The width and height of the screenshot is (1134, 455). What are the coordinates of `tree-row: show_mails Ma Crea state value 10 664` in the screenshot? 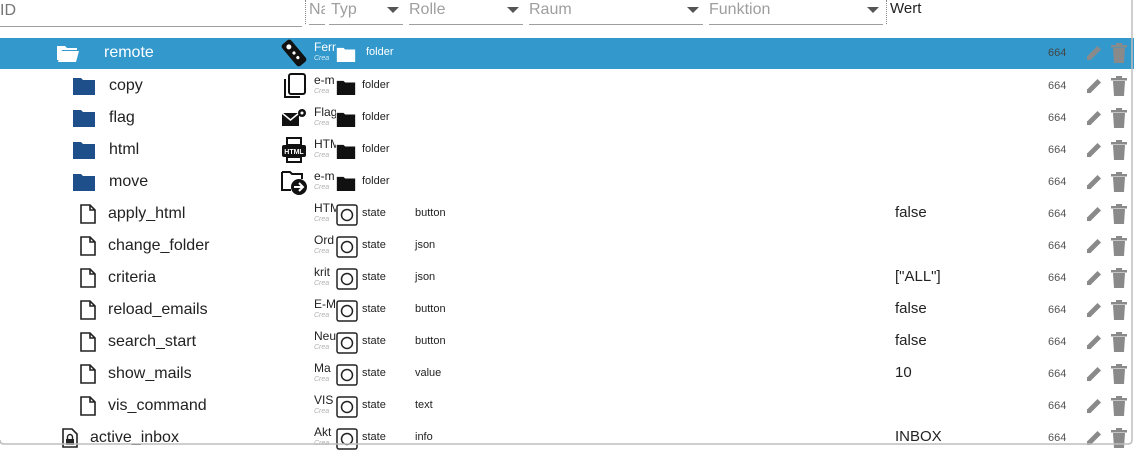 It's located at (567, 374).